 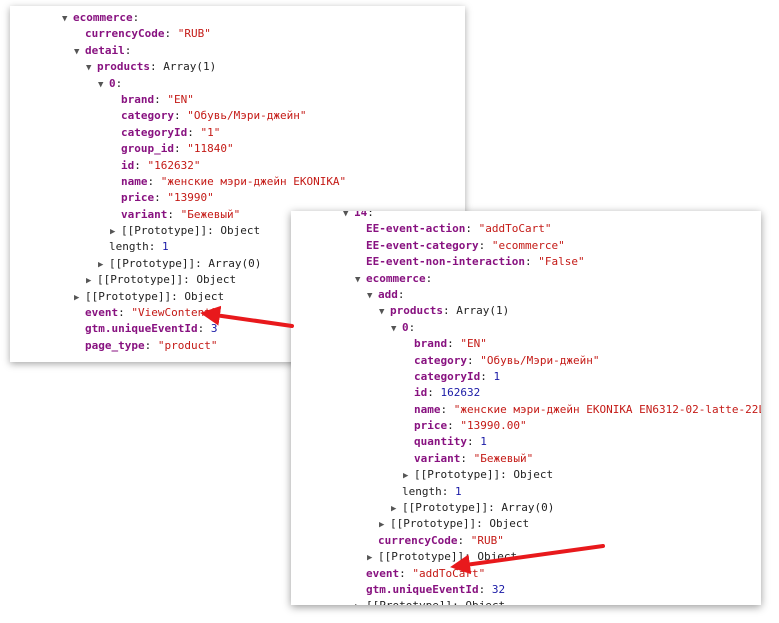 I want to click on tree-row-group-id: group_id: "11840", so click(x=237, y=149).